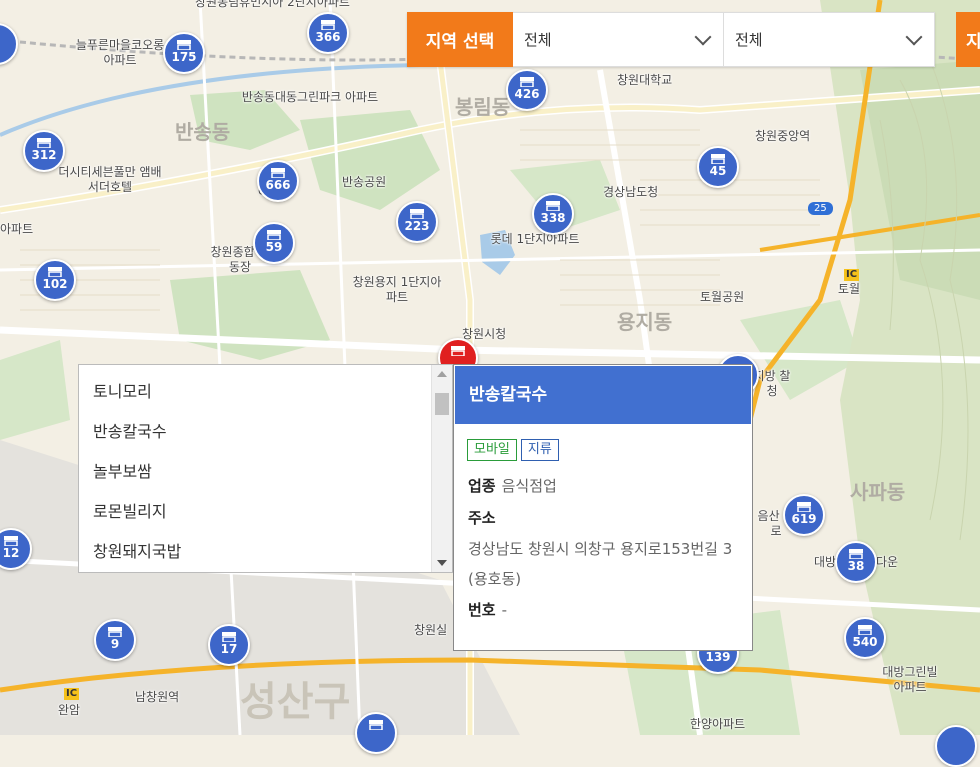 Image resolution: width=980 pixels, height=767 pixels. I want to click on scroll-down-arrow-icon, so click(442, 563).